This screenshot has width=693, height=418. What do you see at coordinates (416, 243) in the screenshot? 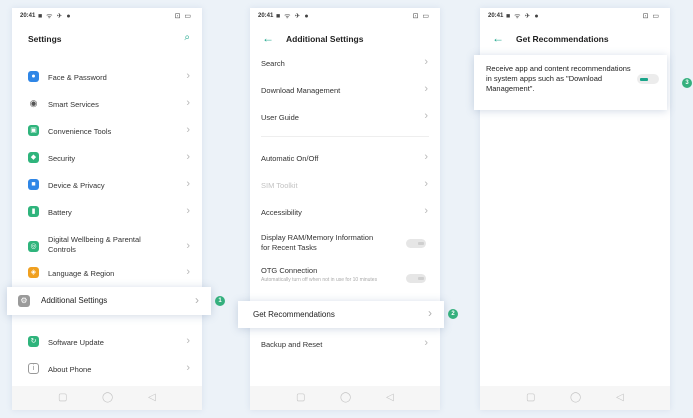
I see `display-ram-toggle` at bounding box center [416, 243].